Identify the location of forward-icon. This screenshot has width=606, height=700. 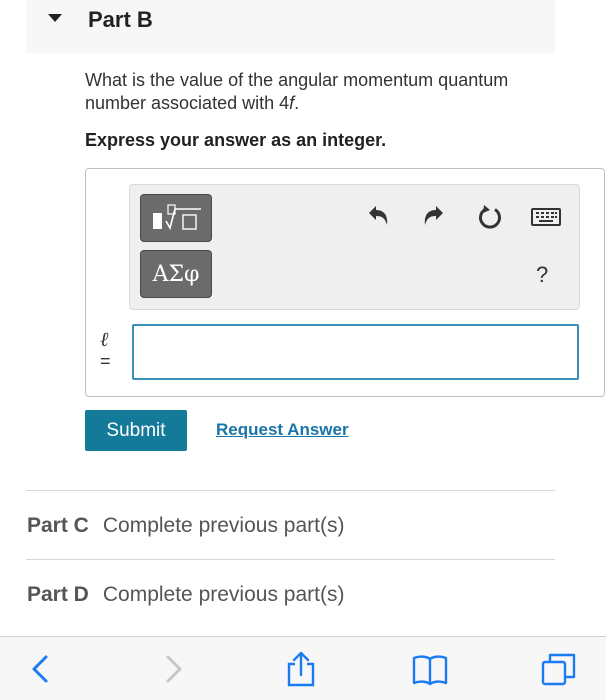
(172, 669).